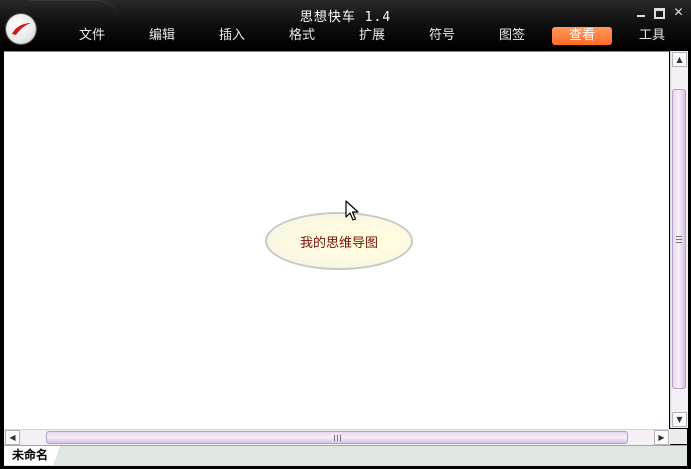 The image size is (691, 469). What do you see at coordinates (678, 12) in the screenshot?
I see `close-icon: ✕` at bounding box center [678, 12].